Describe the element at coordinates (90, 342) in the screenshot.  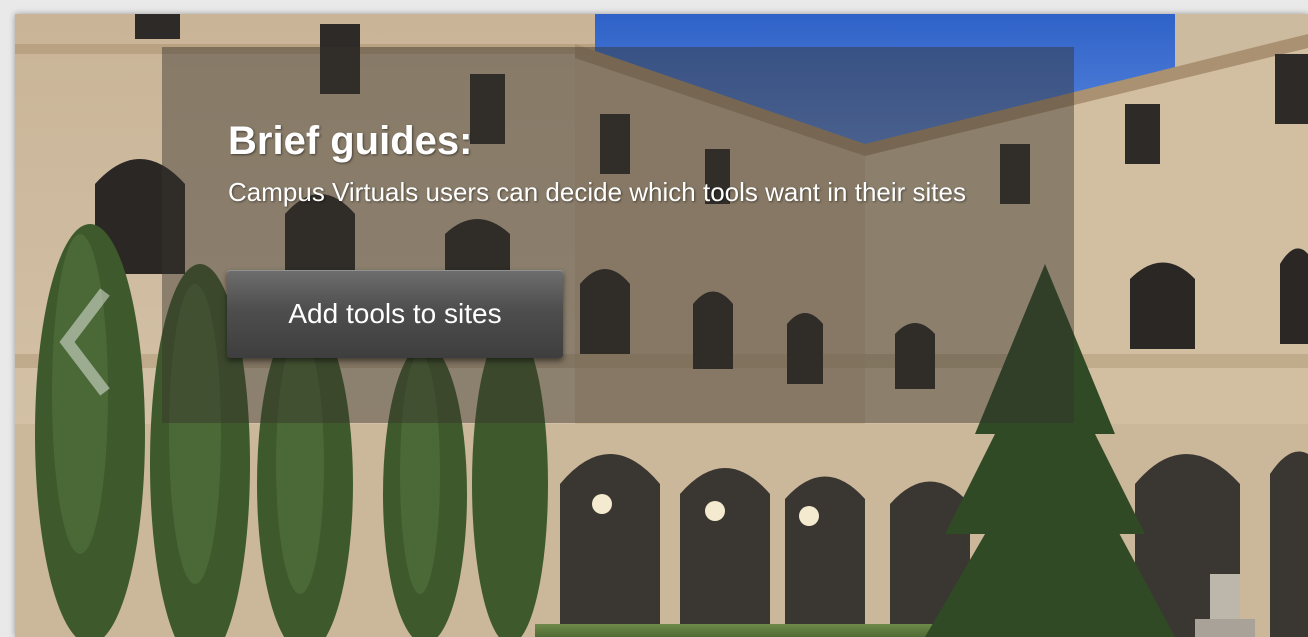
I see `chevron-left-icon` at that location.